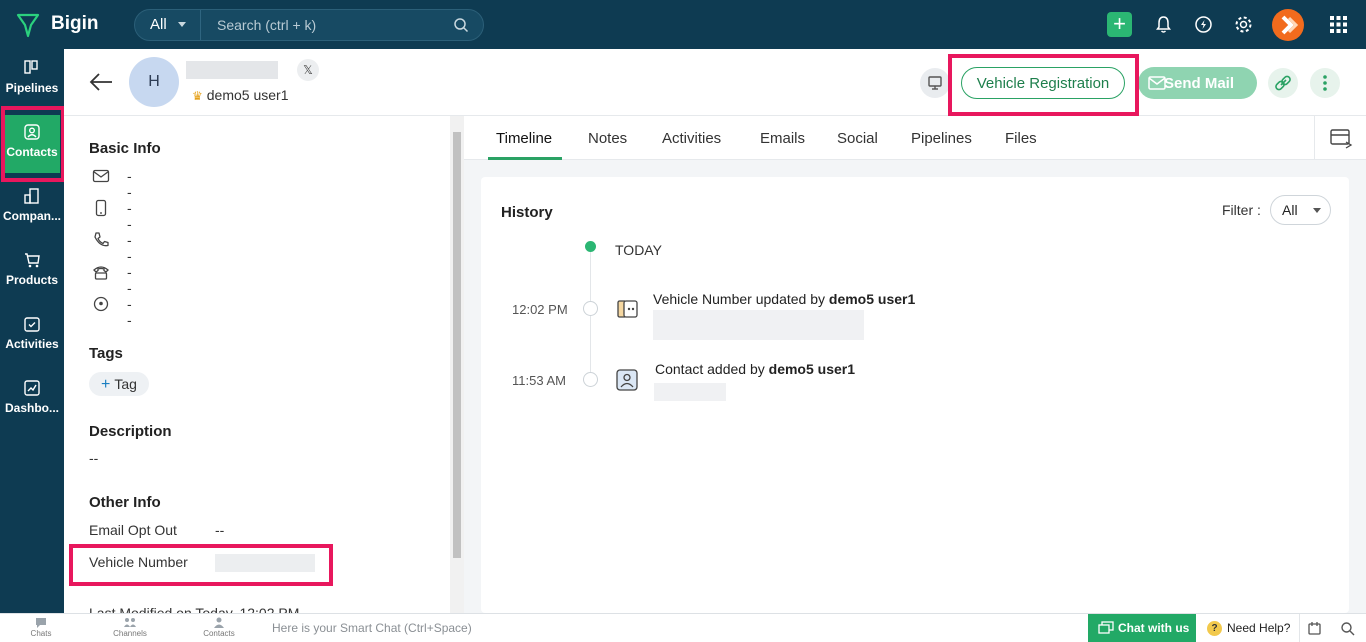  Describe the element at coordinates (857, 138) in the screenshot. I see `tab-social: Social` at that location.